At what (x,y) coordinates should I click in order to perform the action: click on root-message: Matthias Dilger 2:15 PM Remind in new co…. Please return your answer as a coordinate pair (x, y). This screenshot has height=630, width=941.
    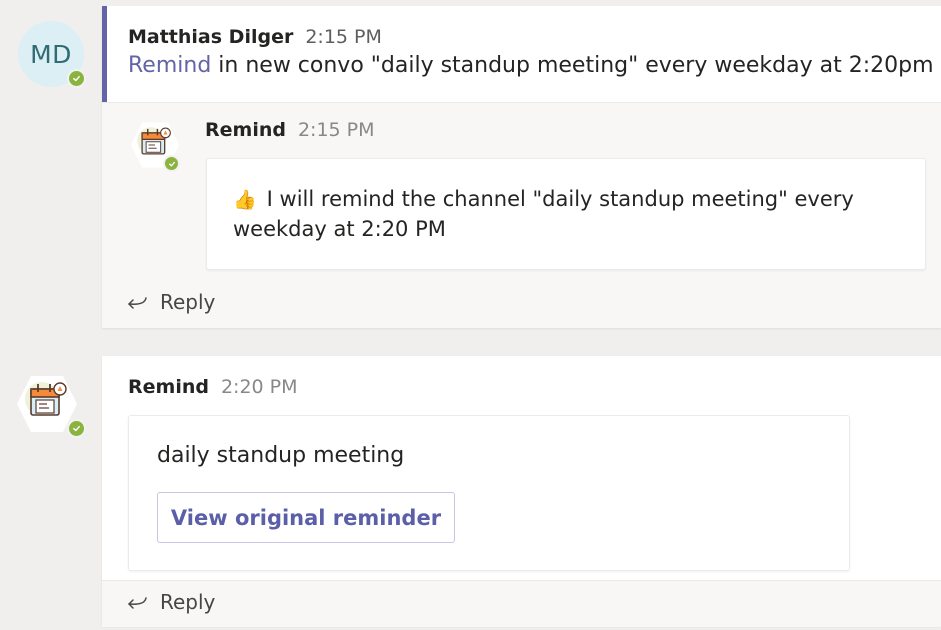
    Looking at the image, I should click on (521, 54).